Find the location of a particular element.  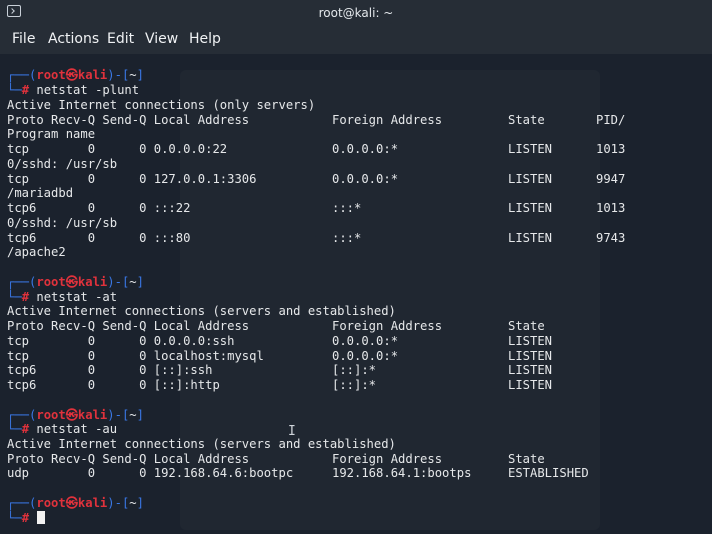

prompt-command-line: └─# netstat -at is located at coordinates (62, 297).